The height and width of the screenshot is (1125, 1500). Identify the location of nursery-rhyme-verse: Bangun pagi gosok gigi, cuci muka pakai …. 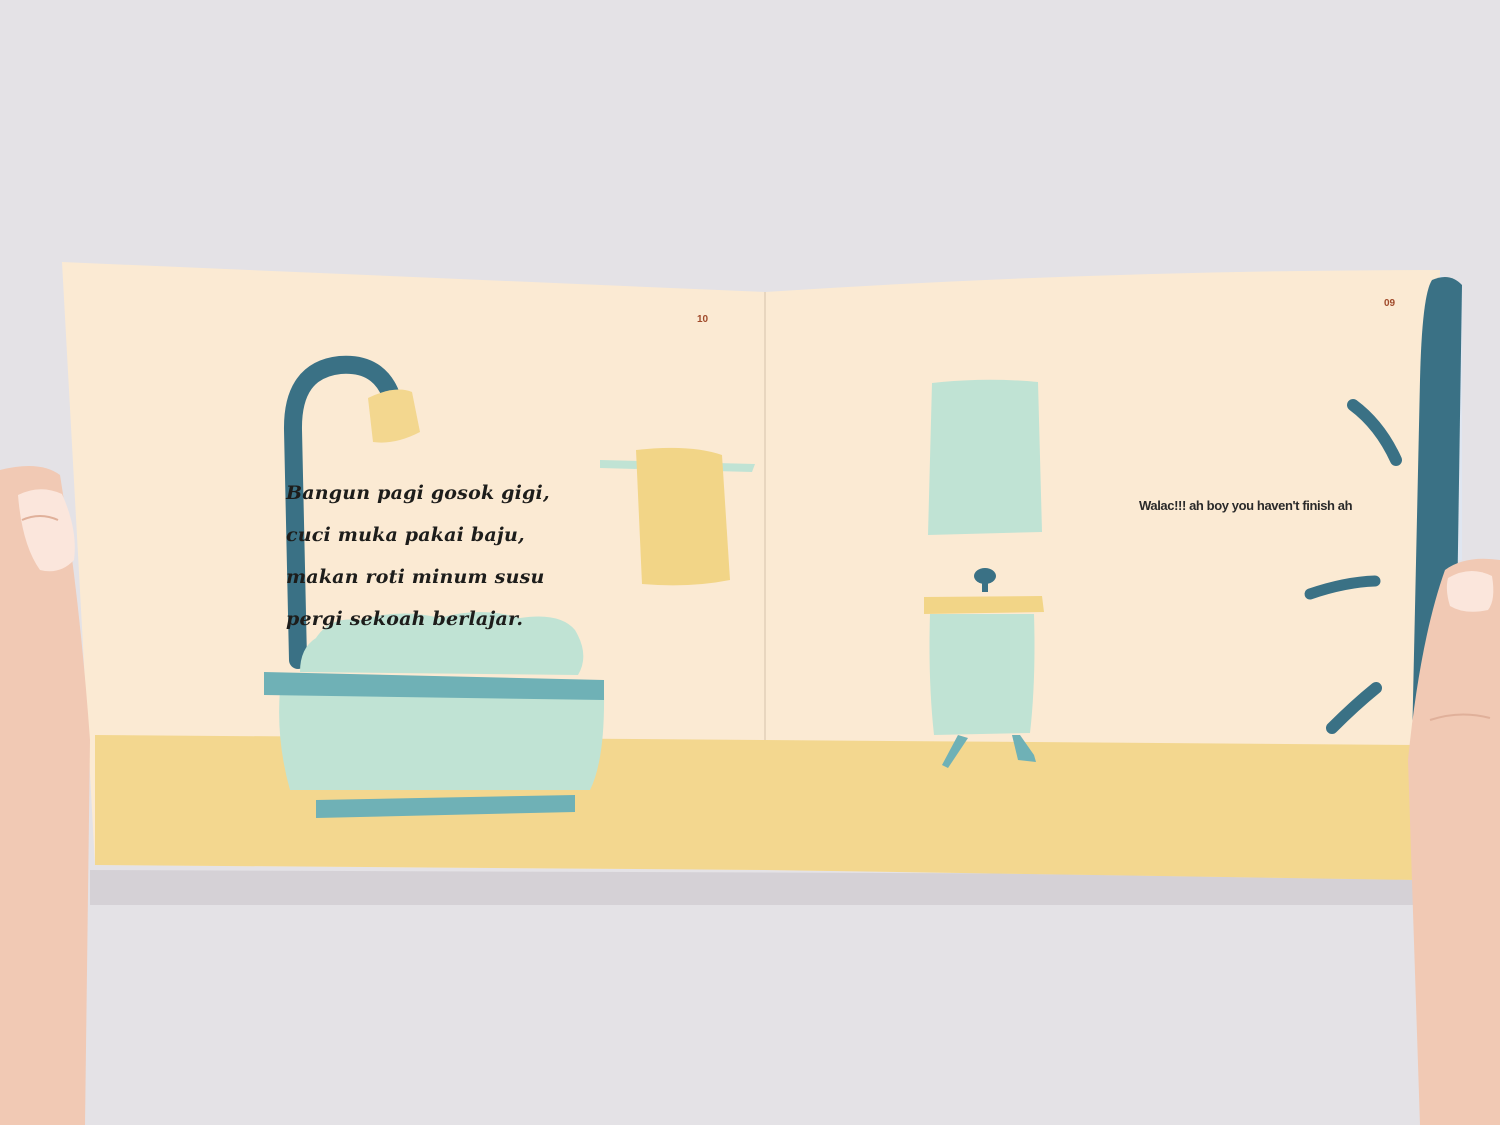
(418, 556).